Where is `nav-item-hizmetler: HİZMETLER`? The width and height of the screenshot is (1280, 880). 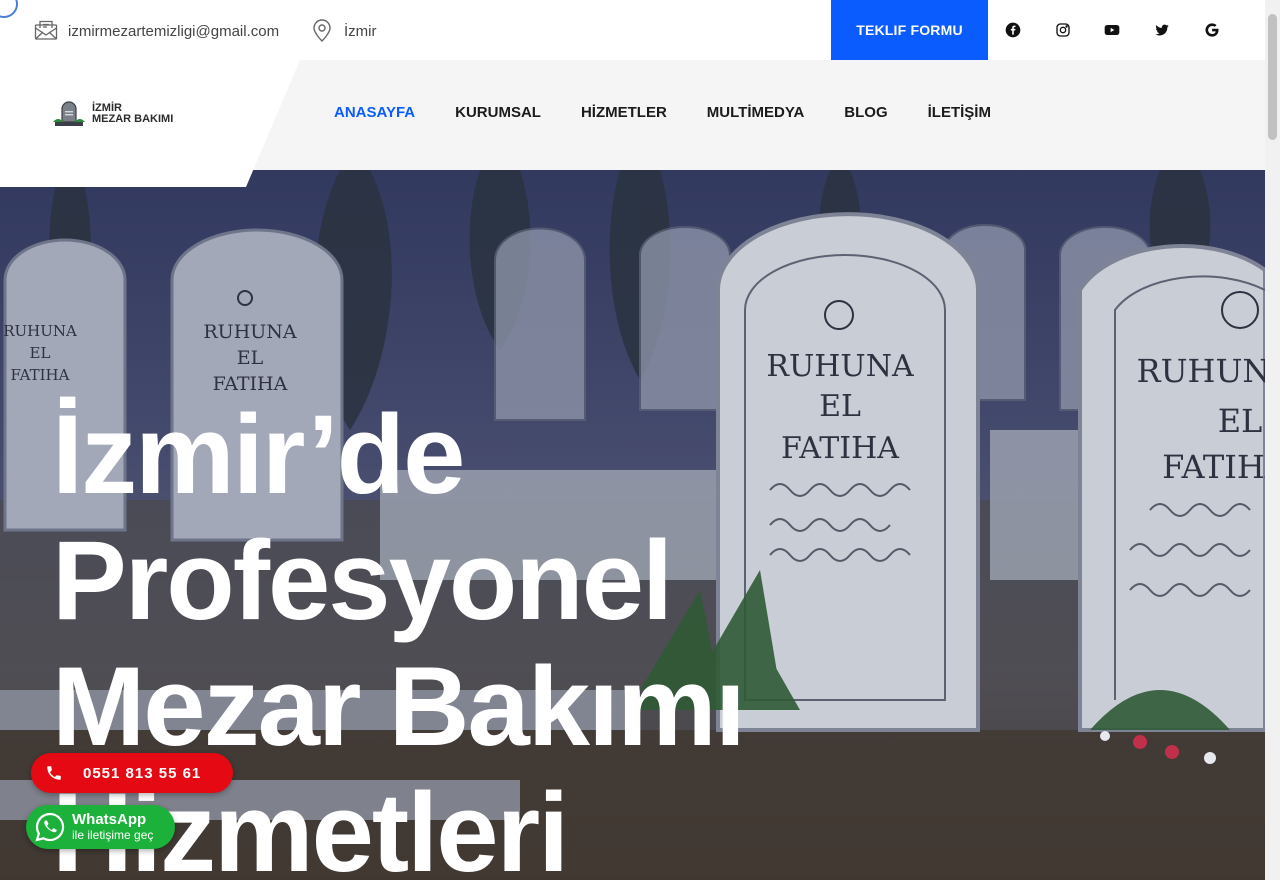 nav-item-hizmetler: HİZMETLER is located at coordinates (624, 112).